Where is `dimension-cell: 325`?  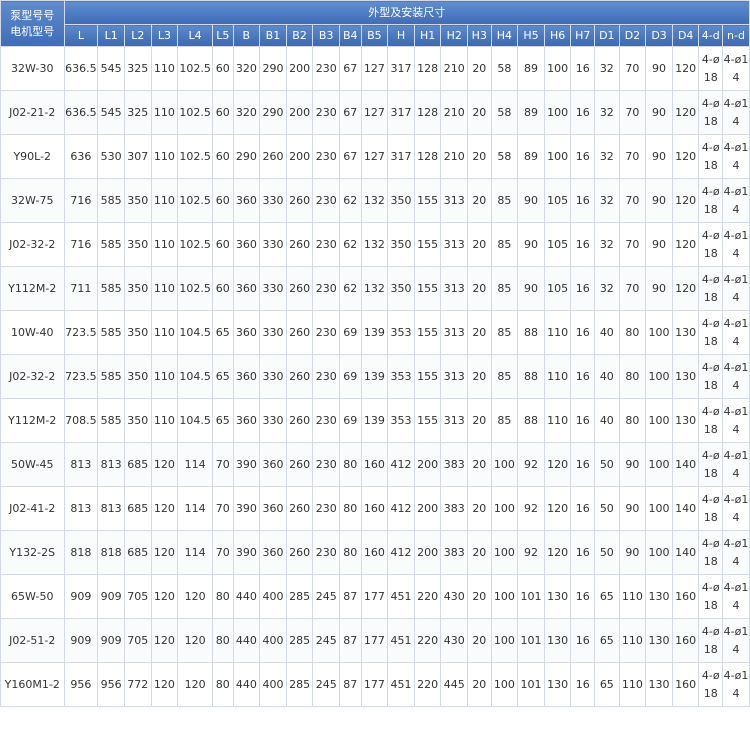
dimension-cell: 325 is located at coordinates (137, 112).